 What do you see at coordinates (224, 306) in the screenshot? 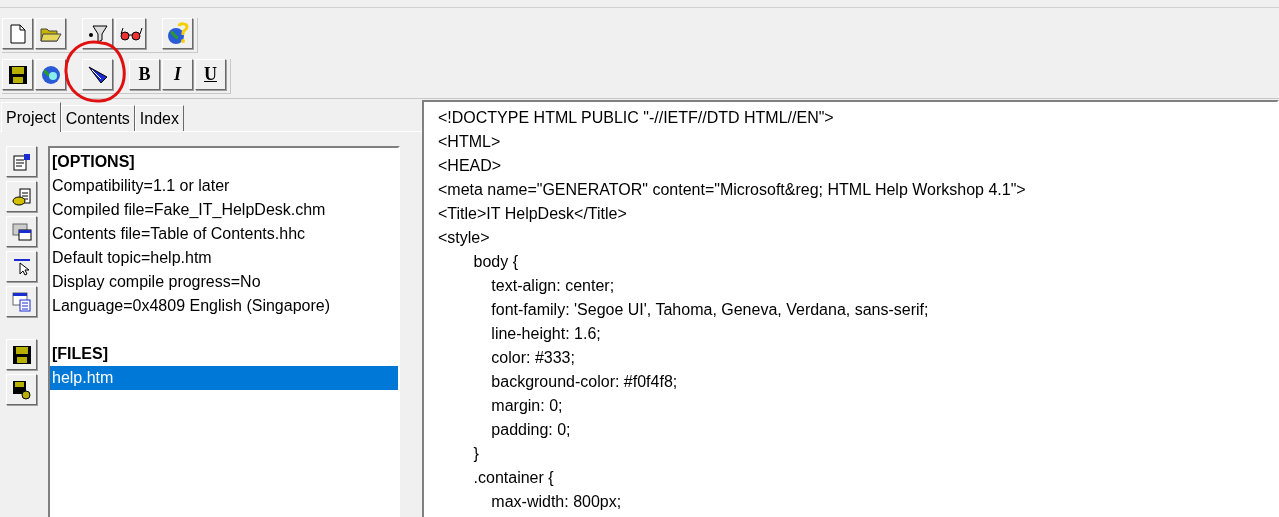
I see `list-item: Language=0x4809 English (Singapore)` at bounding box center [224, 306].